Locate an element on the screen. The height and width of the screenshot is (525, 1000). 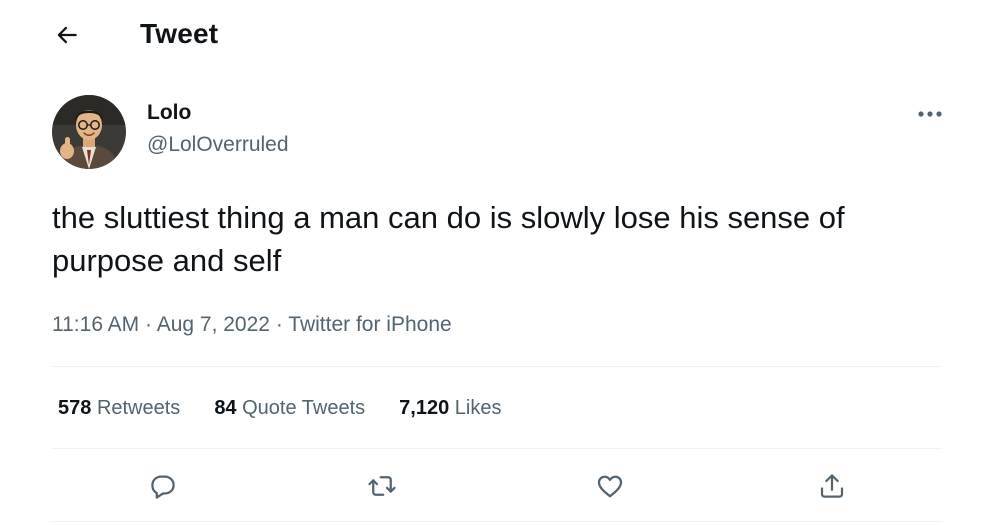
tweet-stats: 578 Retweets 84 Quote Tweets 7,120 Likes is located at coordinates (297, 408).